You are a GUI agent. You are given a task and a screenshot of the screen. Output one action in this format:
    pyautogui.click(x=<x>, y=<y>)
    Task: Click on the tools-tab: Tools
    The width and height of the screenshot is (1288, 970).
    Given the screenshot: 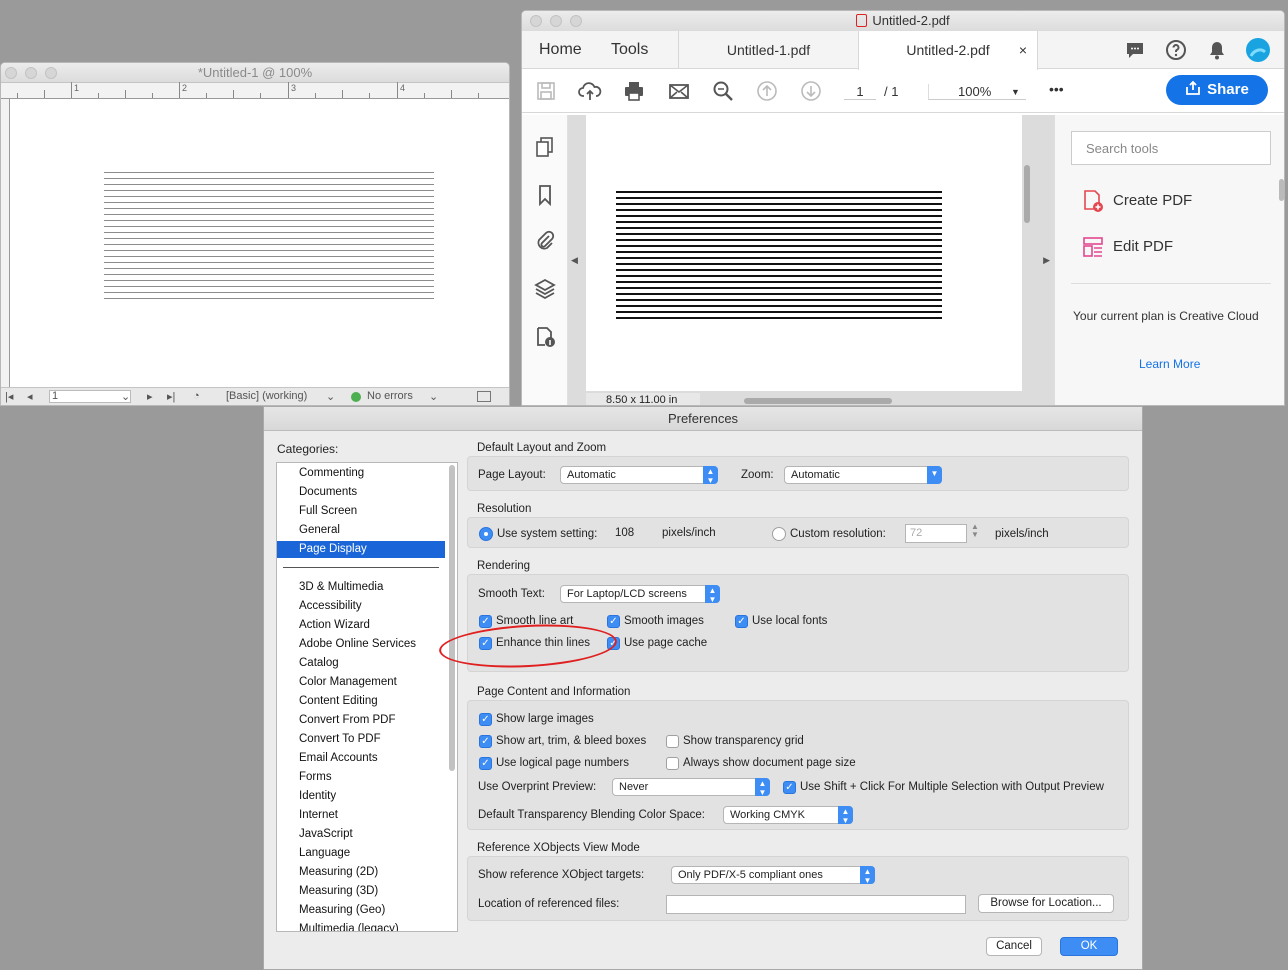 What is the action you would take?
    pyautogui.click(x=629, y=50)
    